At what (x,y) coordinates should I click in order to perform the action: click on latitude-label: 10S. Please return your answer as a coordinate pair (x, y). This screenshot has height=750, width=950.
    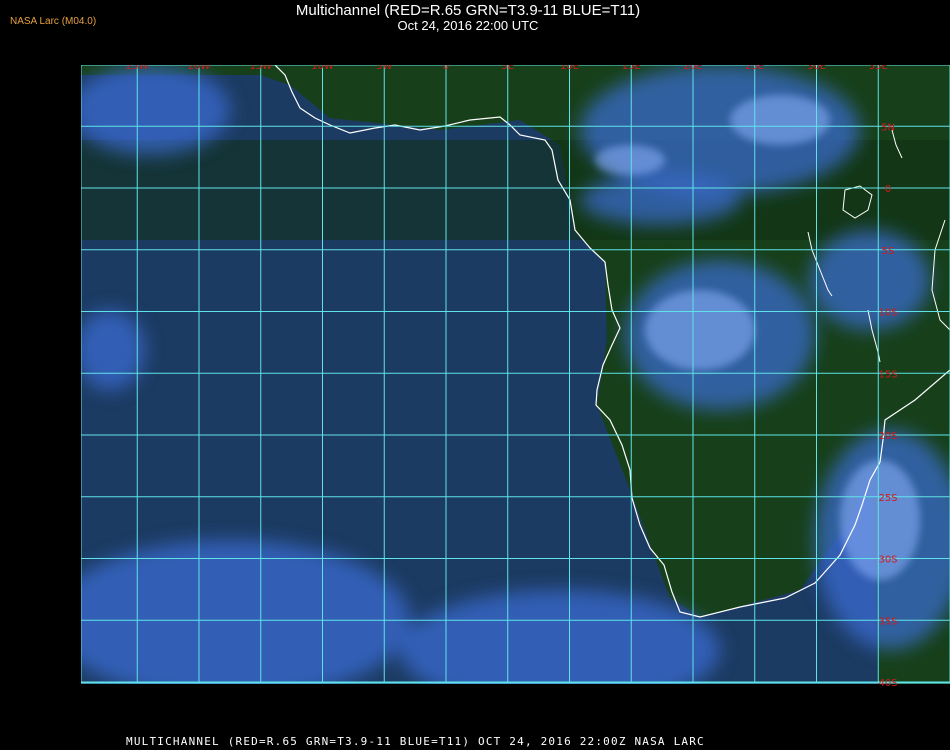
    Looking at the image, I should click on (887, 313).